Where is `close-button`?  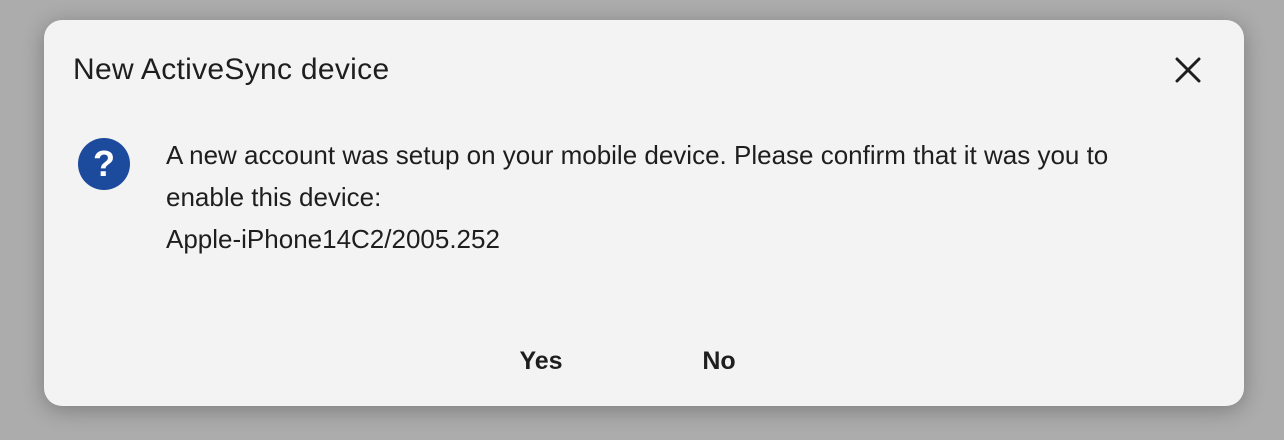
close-button is located at coordinates (1188, 70).